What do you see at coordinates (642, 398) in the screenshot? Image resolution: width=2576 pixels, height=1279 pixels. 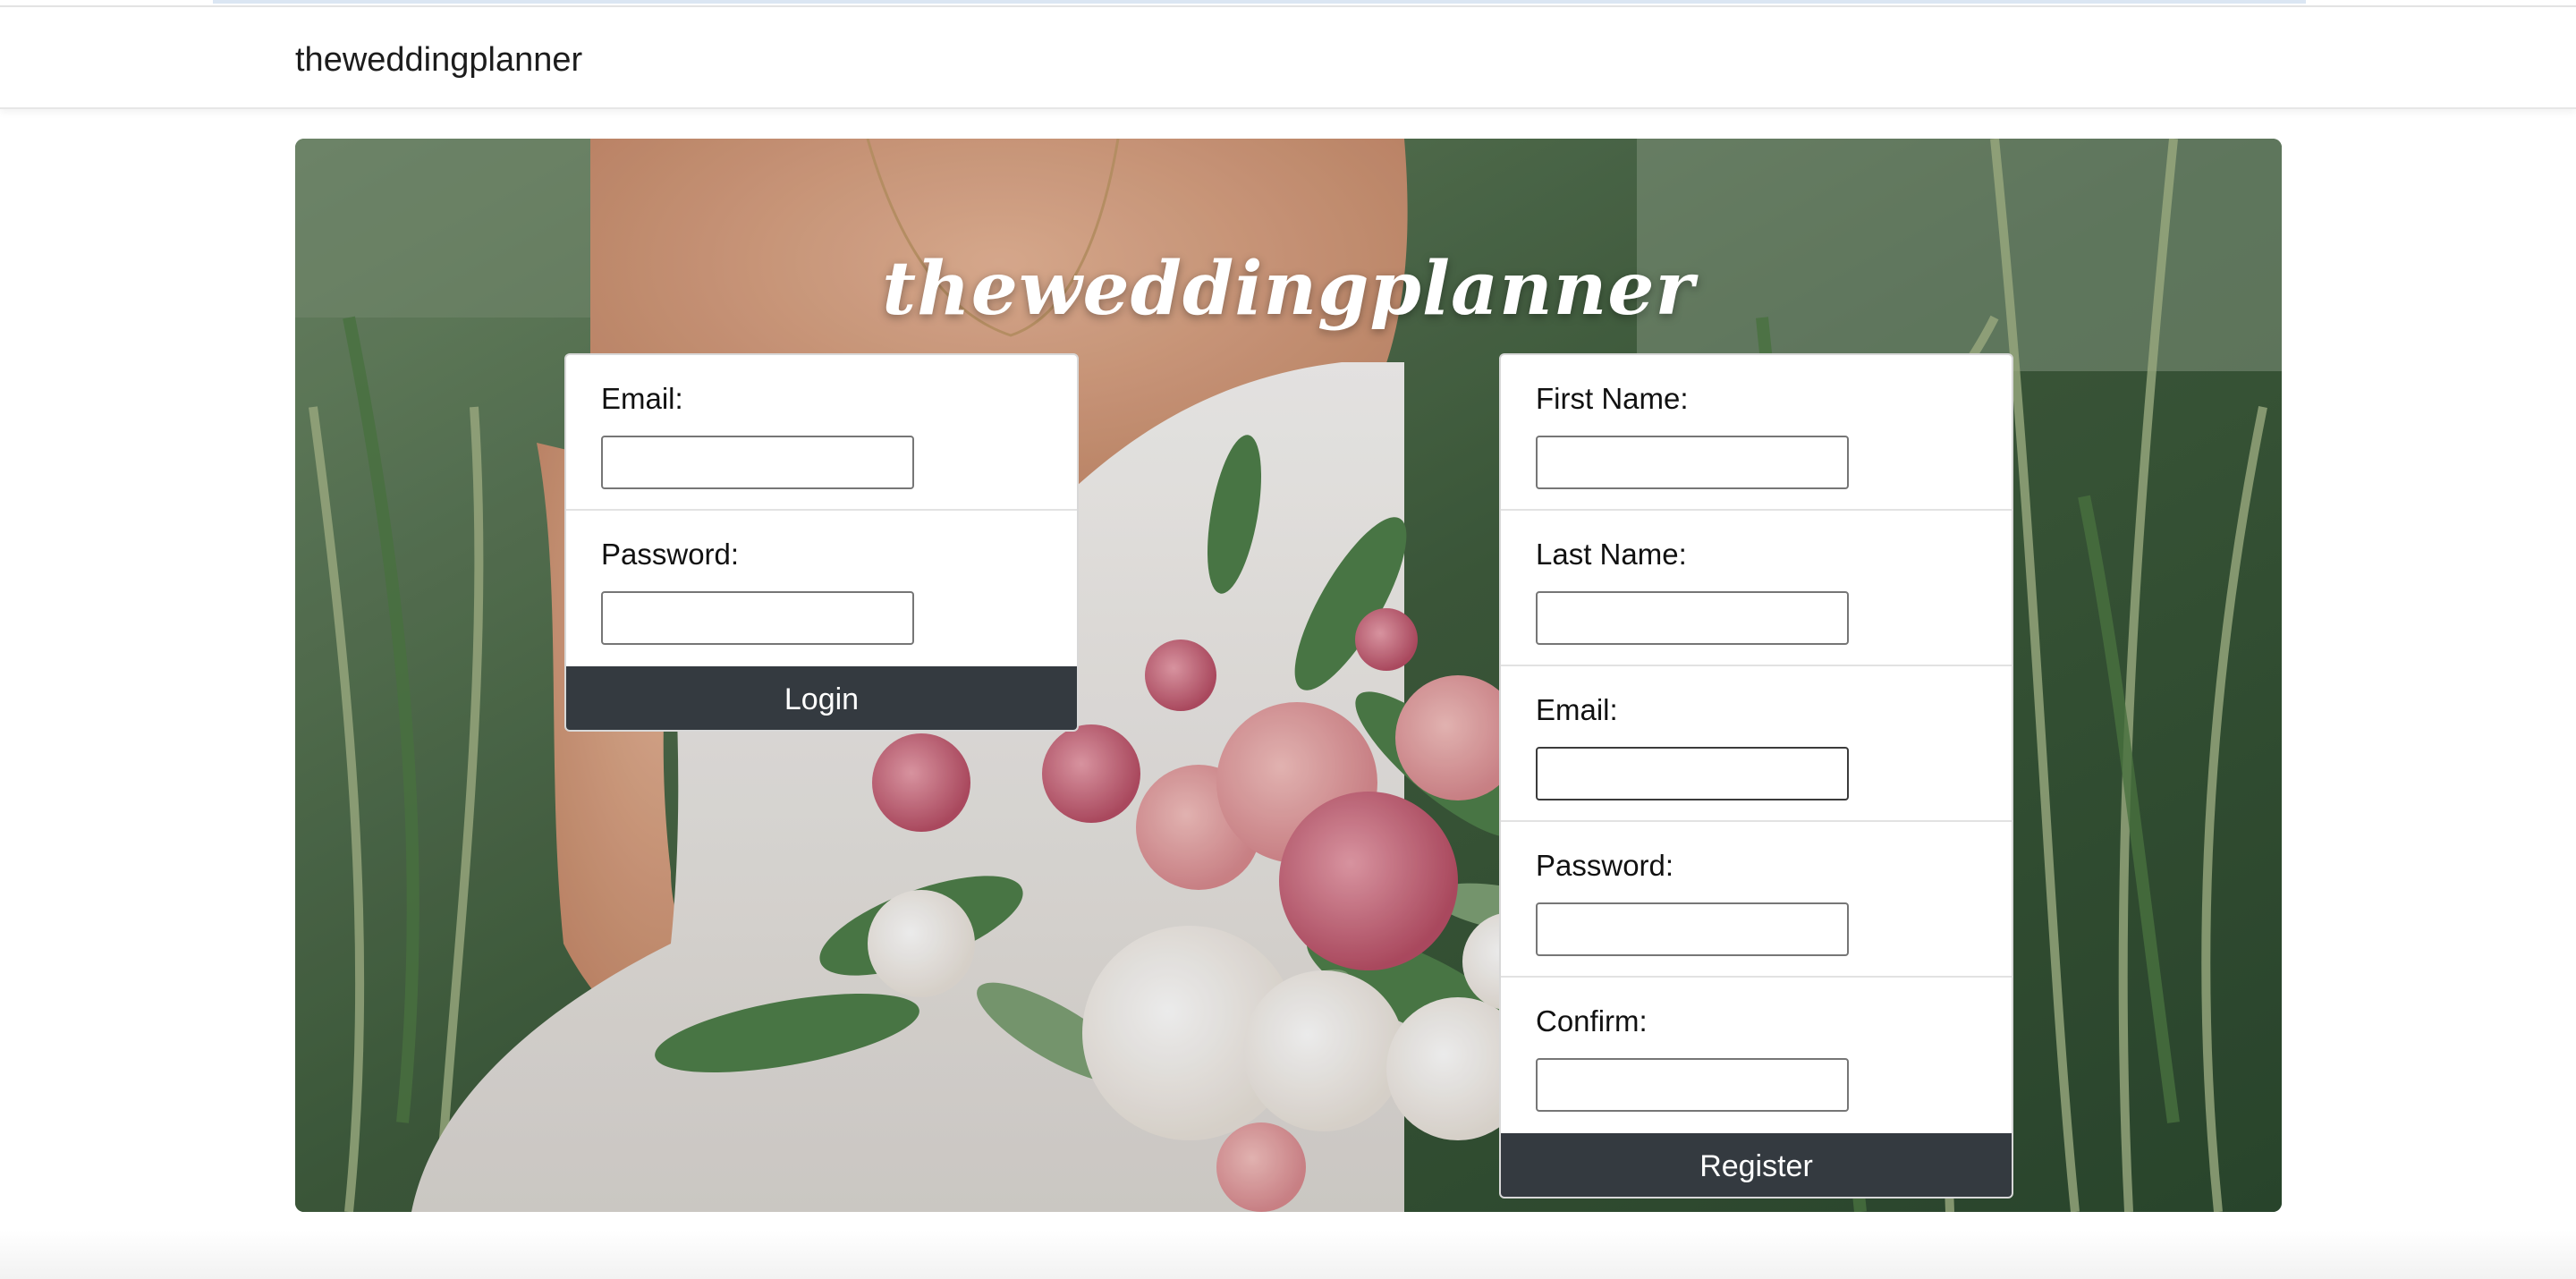 I see `login-email-label: Email:` at bounding box center [642, 398].